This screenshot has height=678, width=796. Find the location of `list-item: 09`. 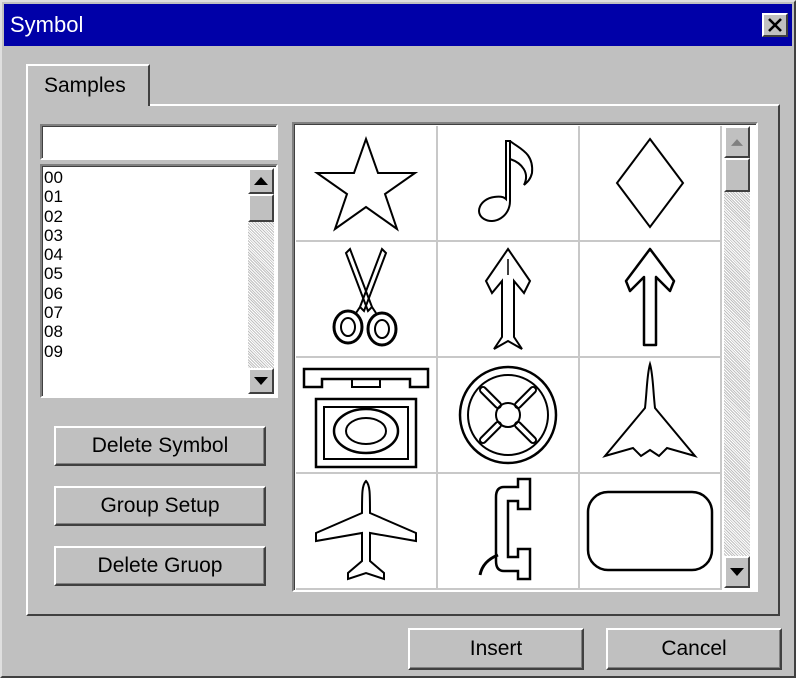

list-item: 09 is located at coordinates (144, 351).